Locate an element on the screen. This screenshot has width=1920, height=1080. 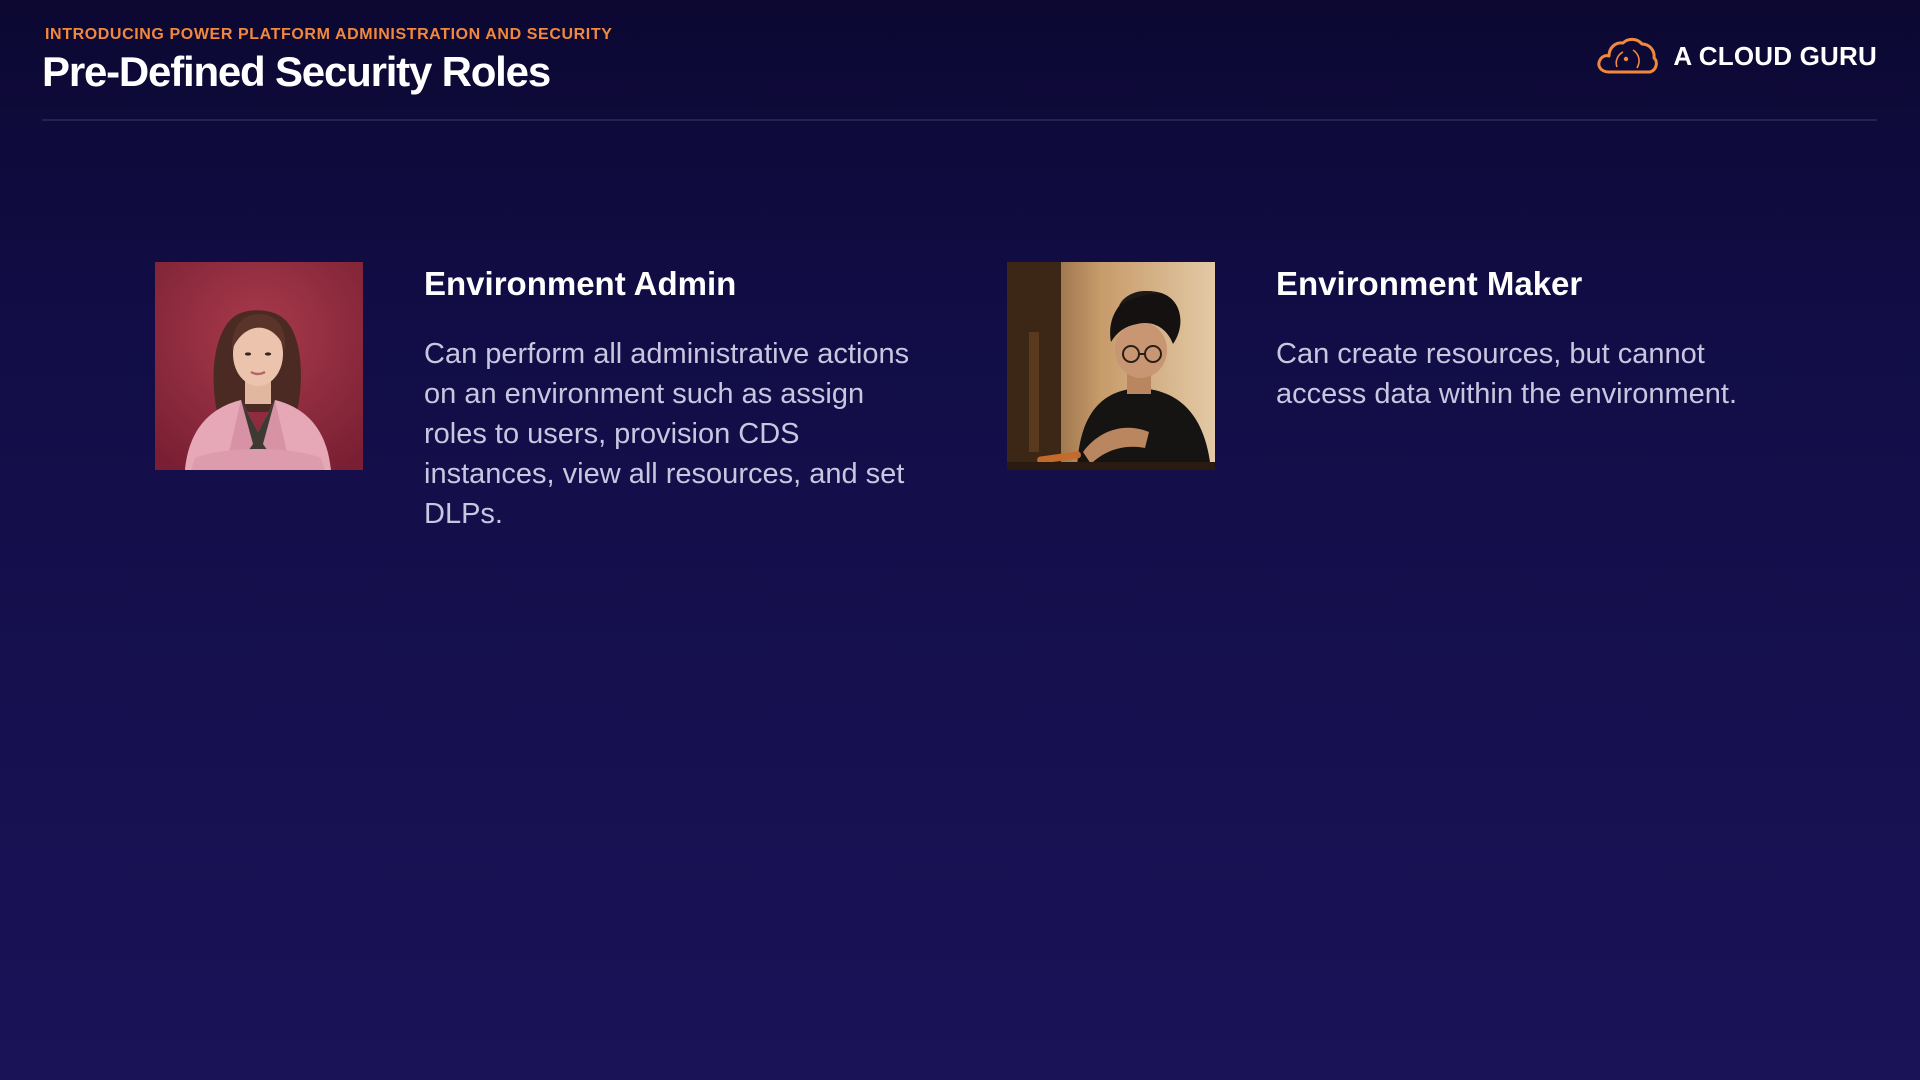
role-title: Environment Maker is located at coordinates (1429, 283).